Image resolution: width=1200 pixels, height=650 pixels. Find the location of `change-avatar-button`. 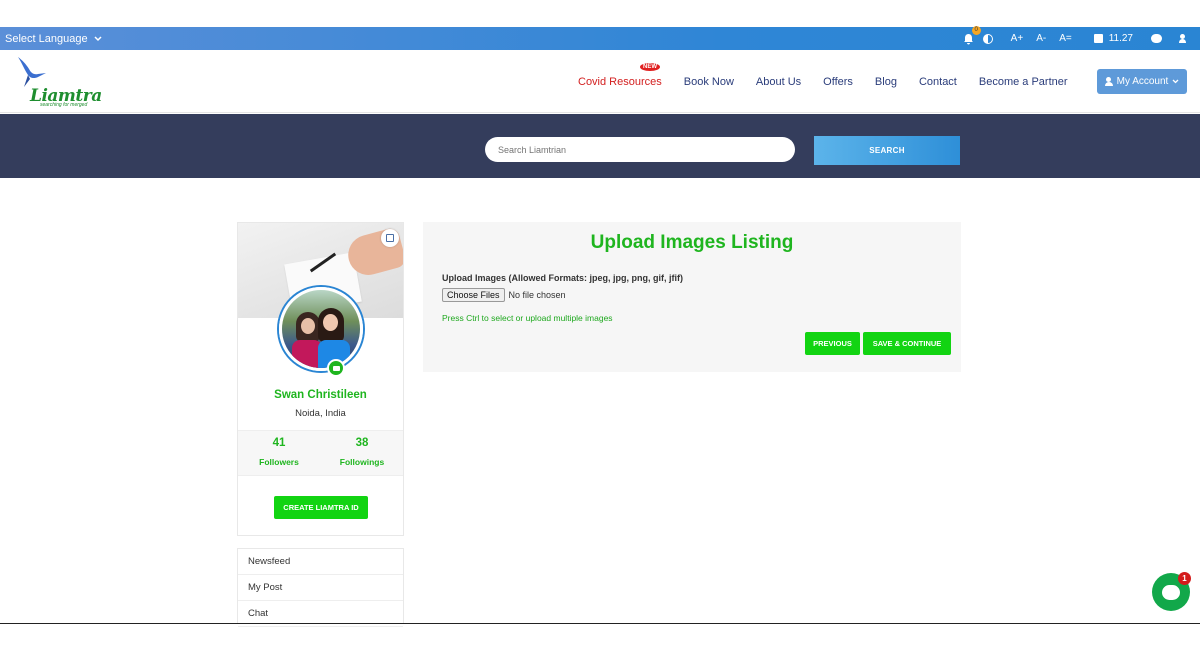

change-avatar-button is located at coordinates (336, 368).